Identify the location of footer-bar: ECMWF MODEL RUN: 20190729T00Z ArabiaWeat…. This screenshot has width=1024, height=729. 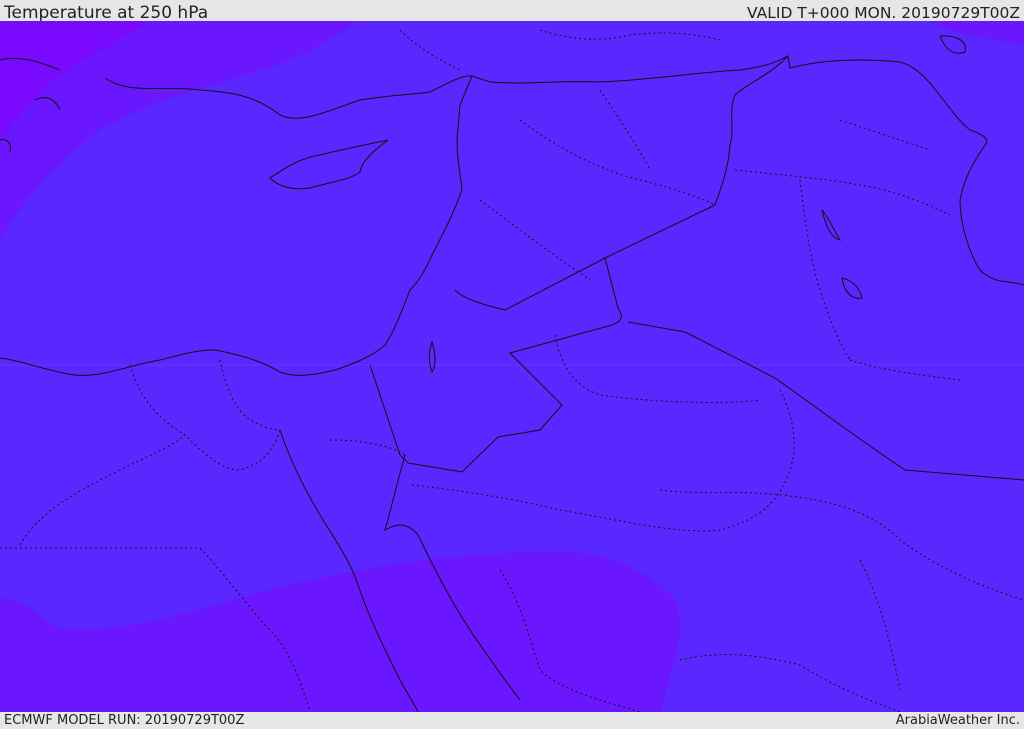
(512, 720).